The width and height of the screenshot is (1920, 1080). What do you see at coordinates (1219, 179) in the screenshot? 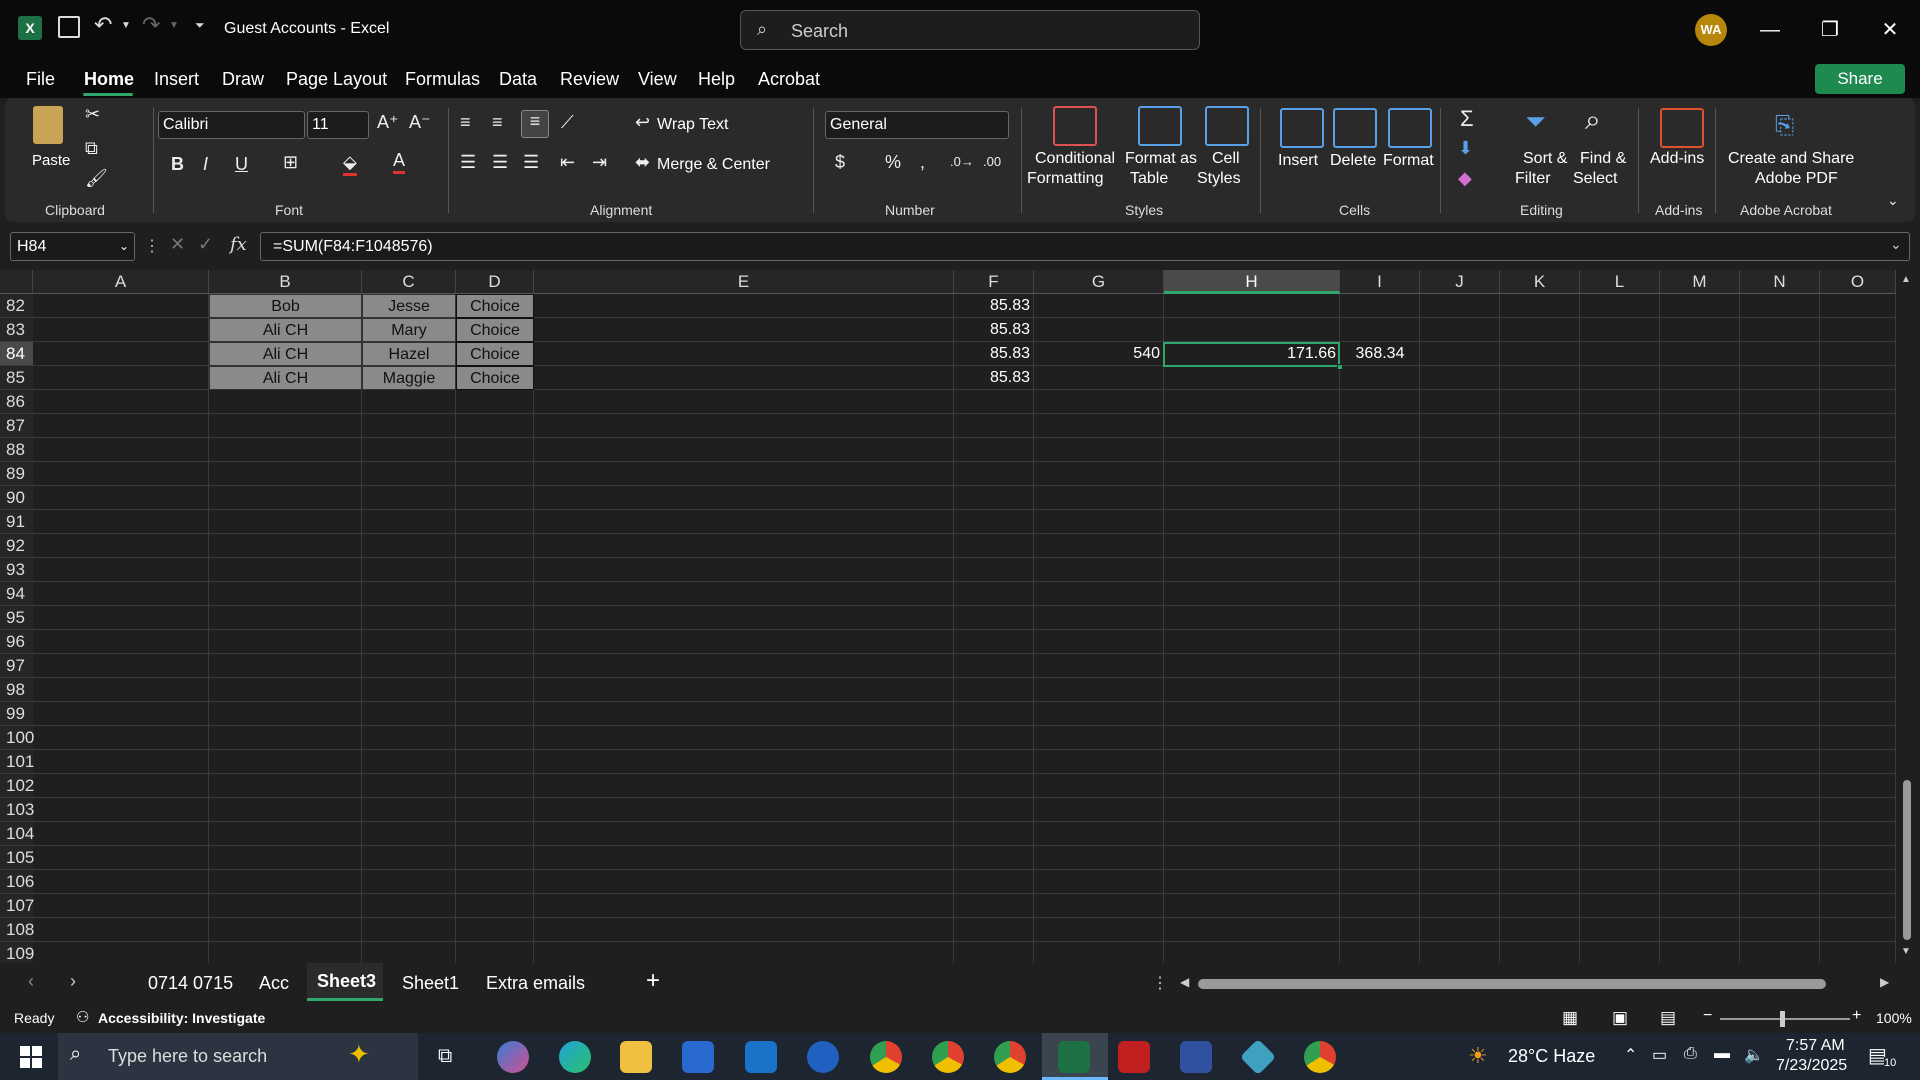
I see `cell-styles-line2: Styles` at bounding box center [1219, 179].